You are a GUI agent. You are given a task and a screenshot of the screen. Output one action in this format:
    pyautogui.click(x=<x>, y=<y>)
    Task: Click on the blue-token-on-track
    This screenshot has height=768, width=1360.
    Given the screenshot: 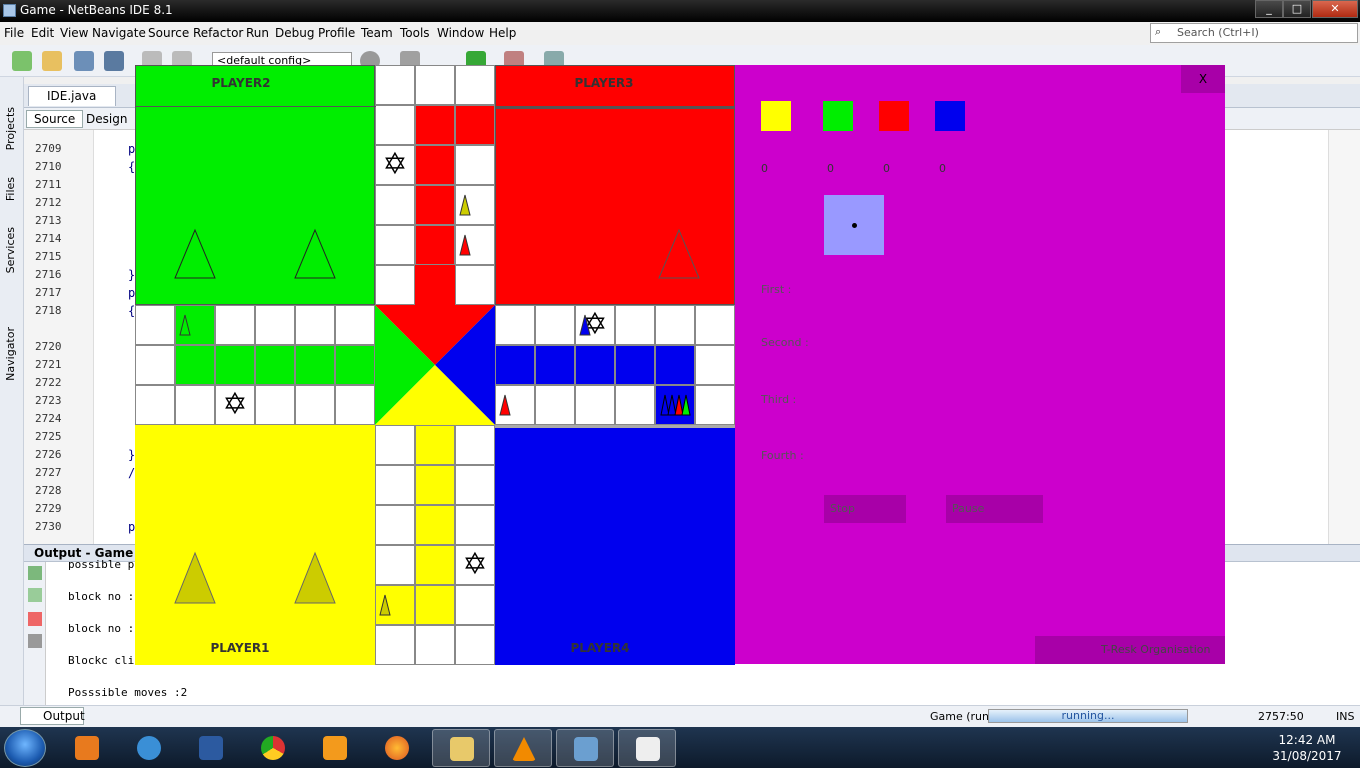 What is the action you would take?
    pyautogui.click(x=585, y=325)
    